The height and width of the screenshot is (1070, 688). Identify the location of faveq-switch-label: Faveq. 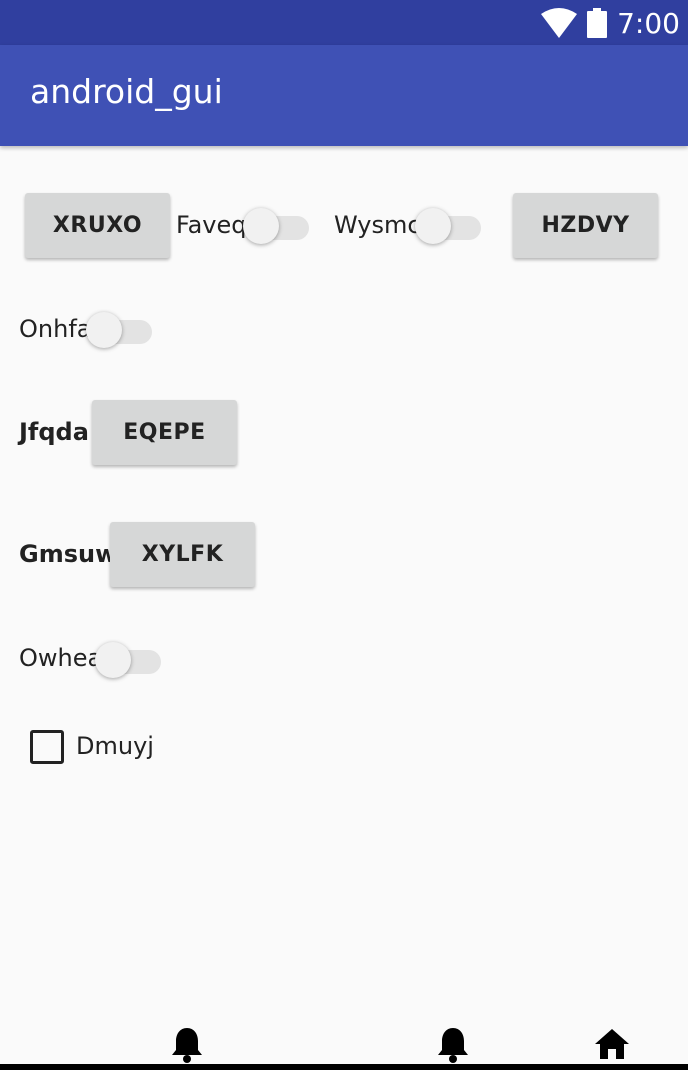
(211, 225).